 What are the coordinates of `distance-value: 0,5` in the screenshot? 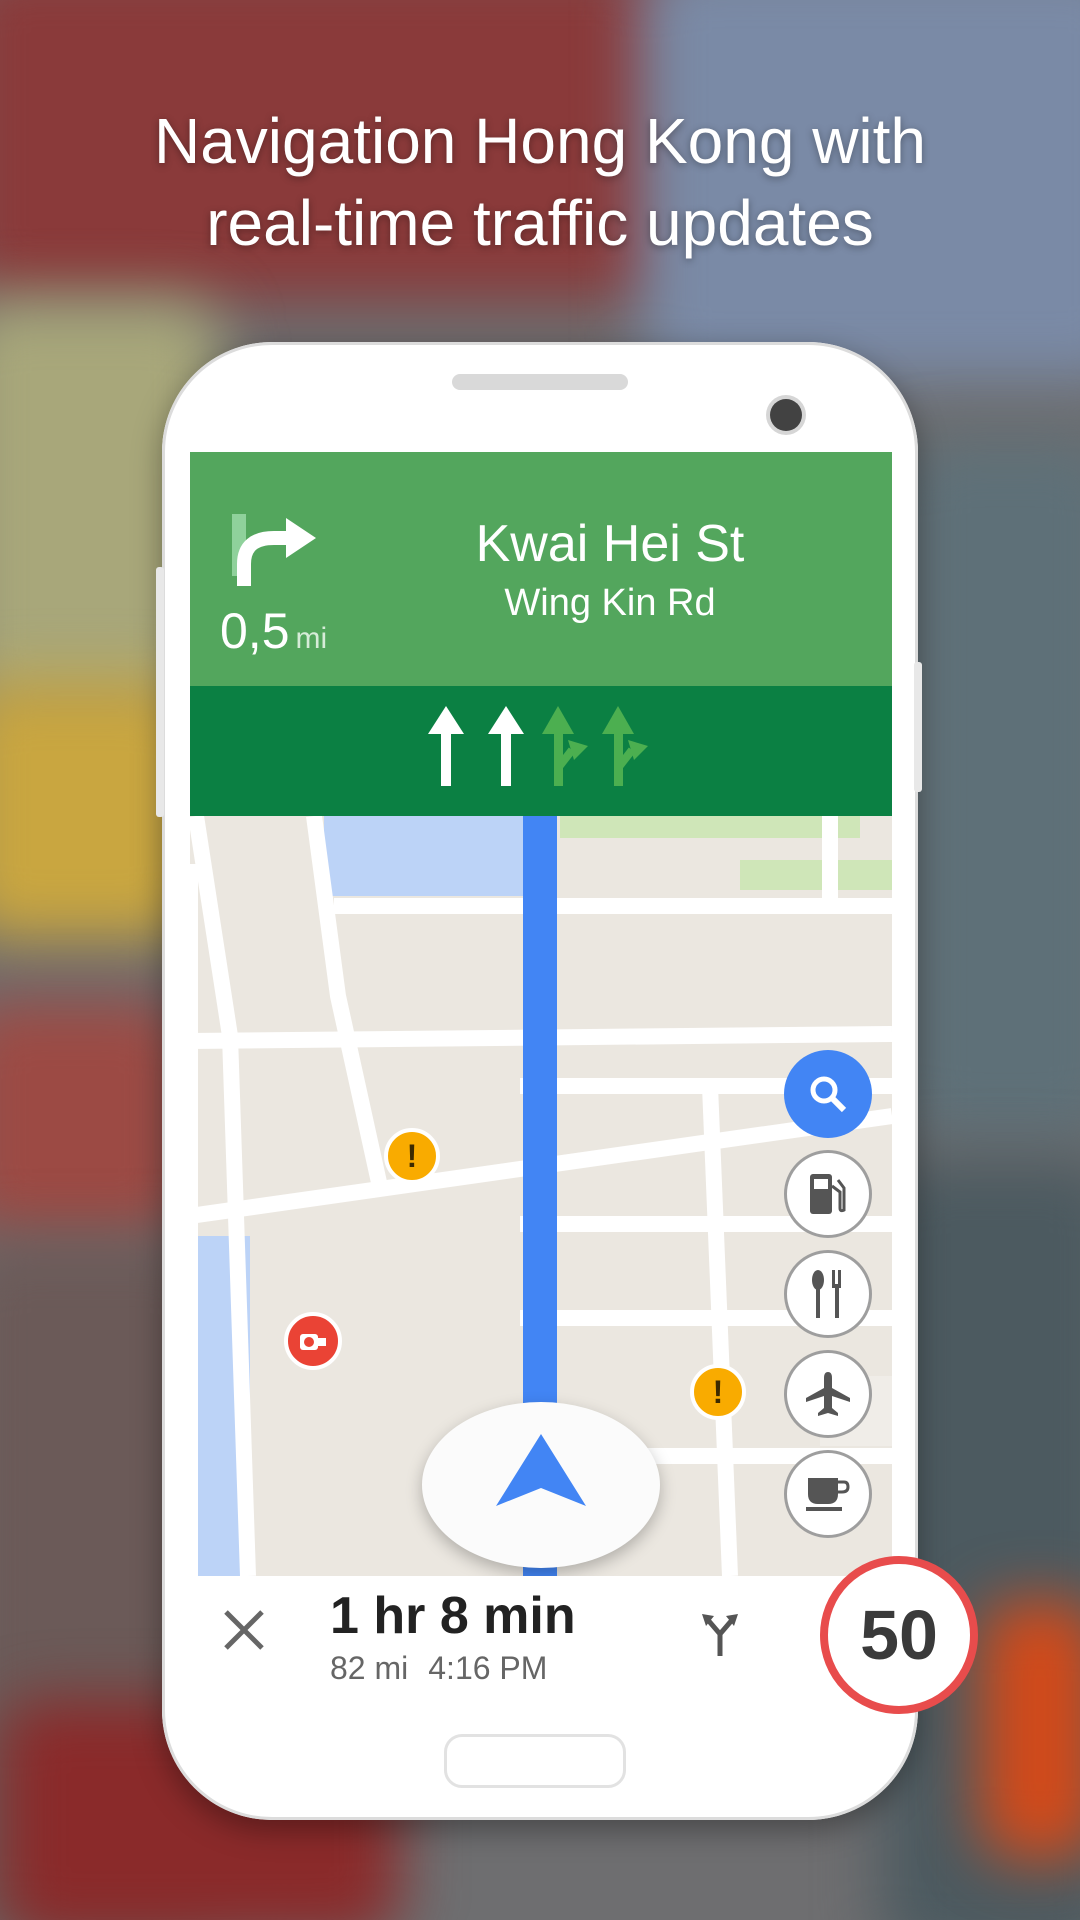 It's located at (255, 631).